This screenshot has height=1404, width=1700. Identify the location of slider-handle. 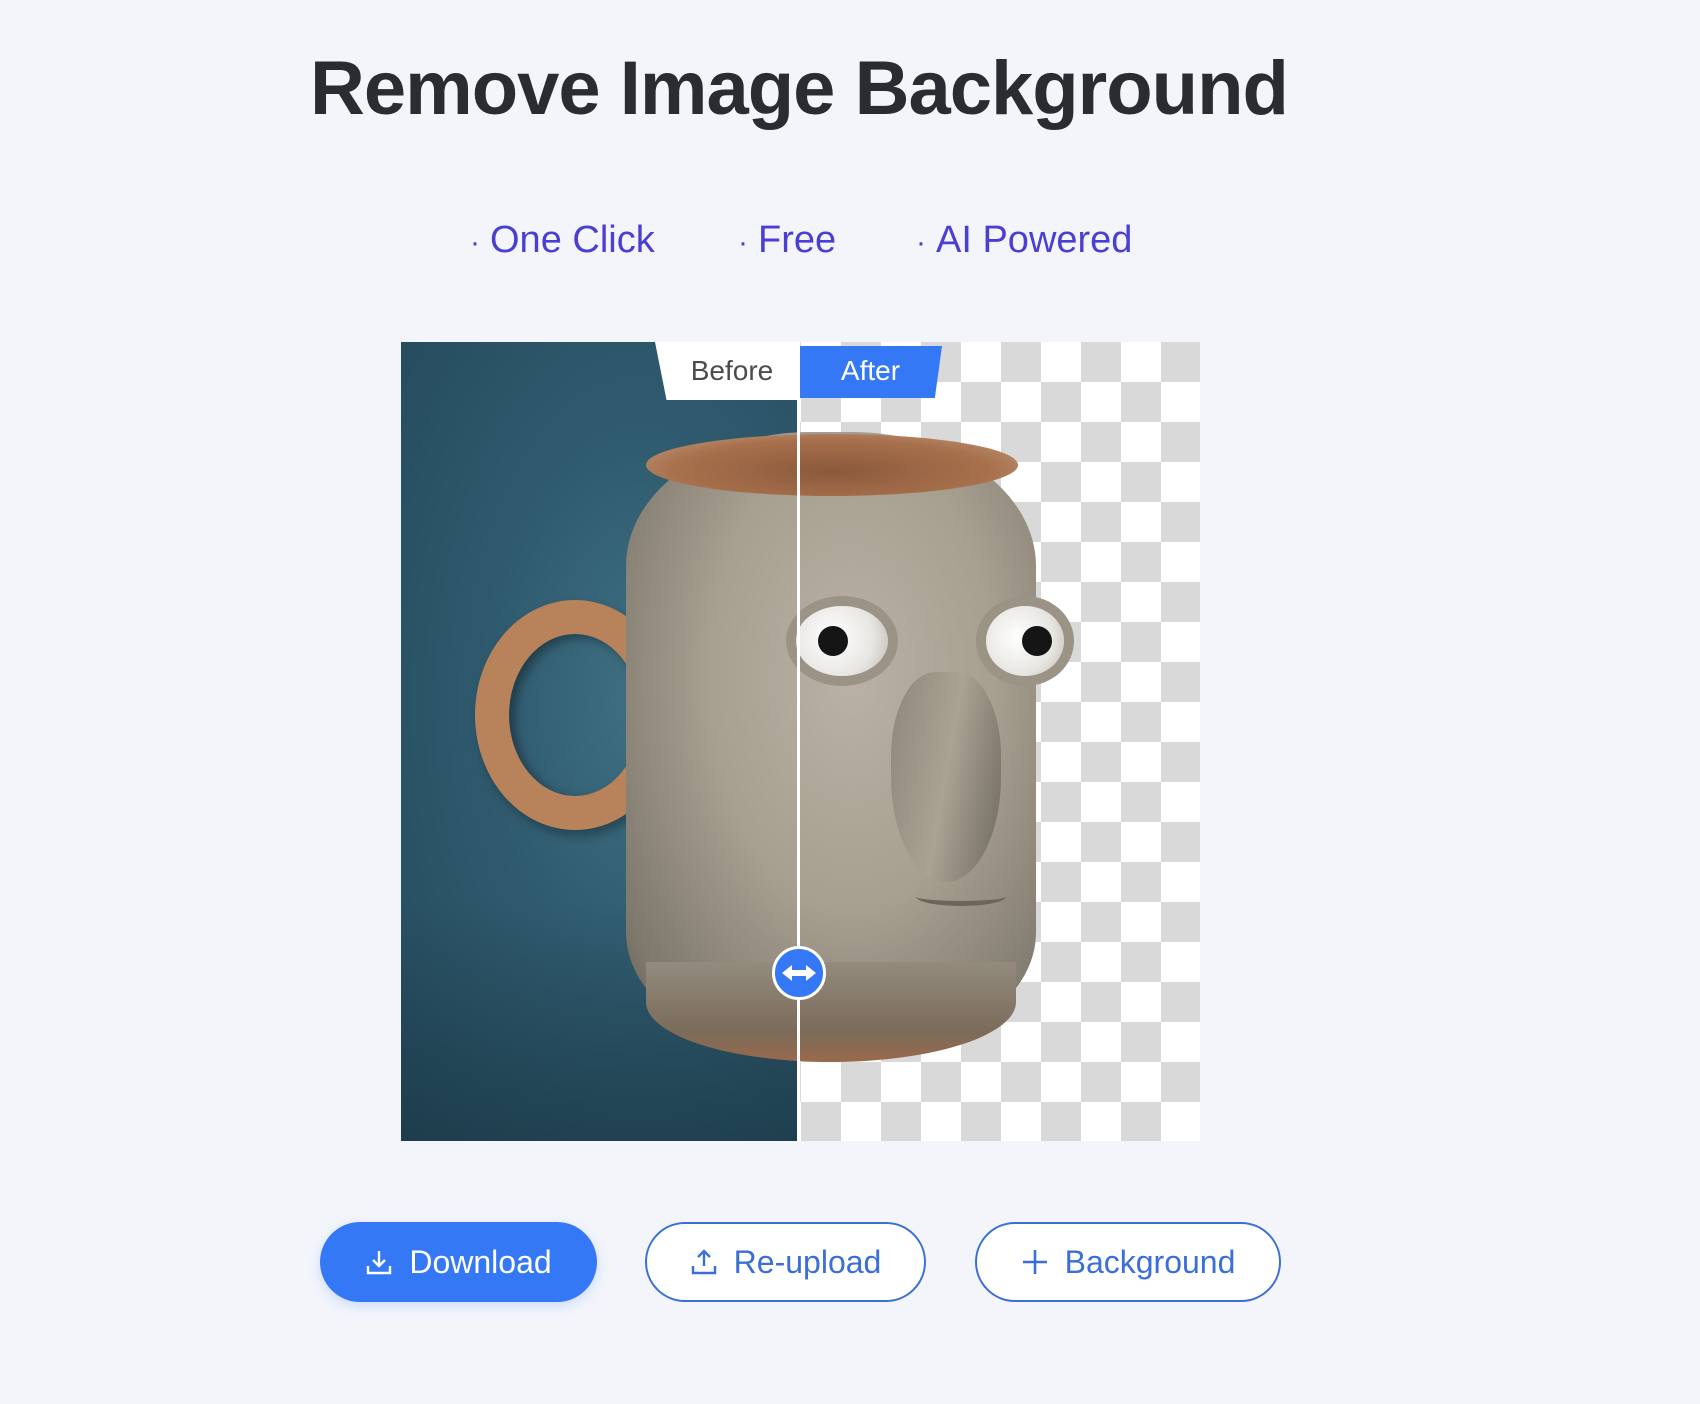
(799, 973).